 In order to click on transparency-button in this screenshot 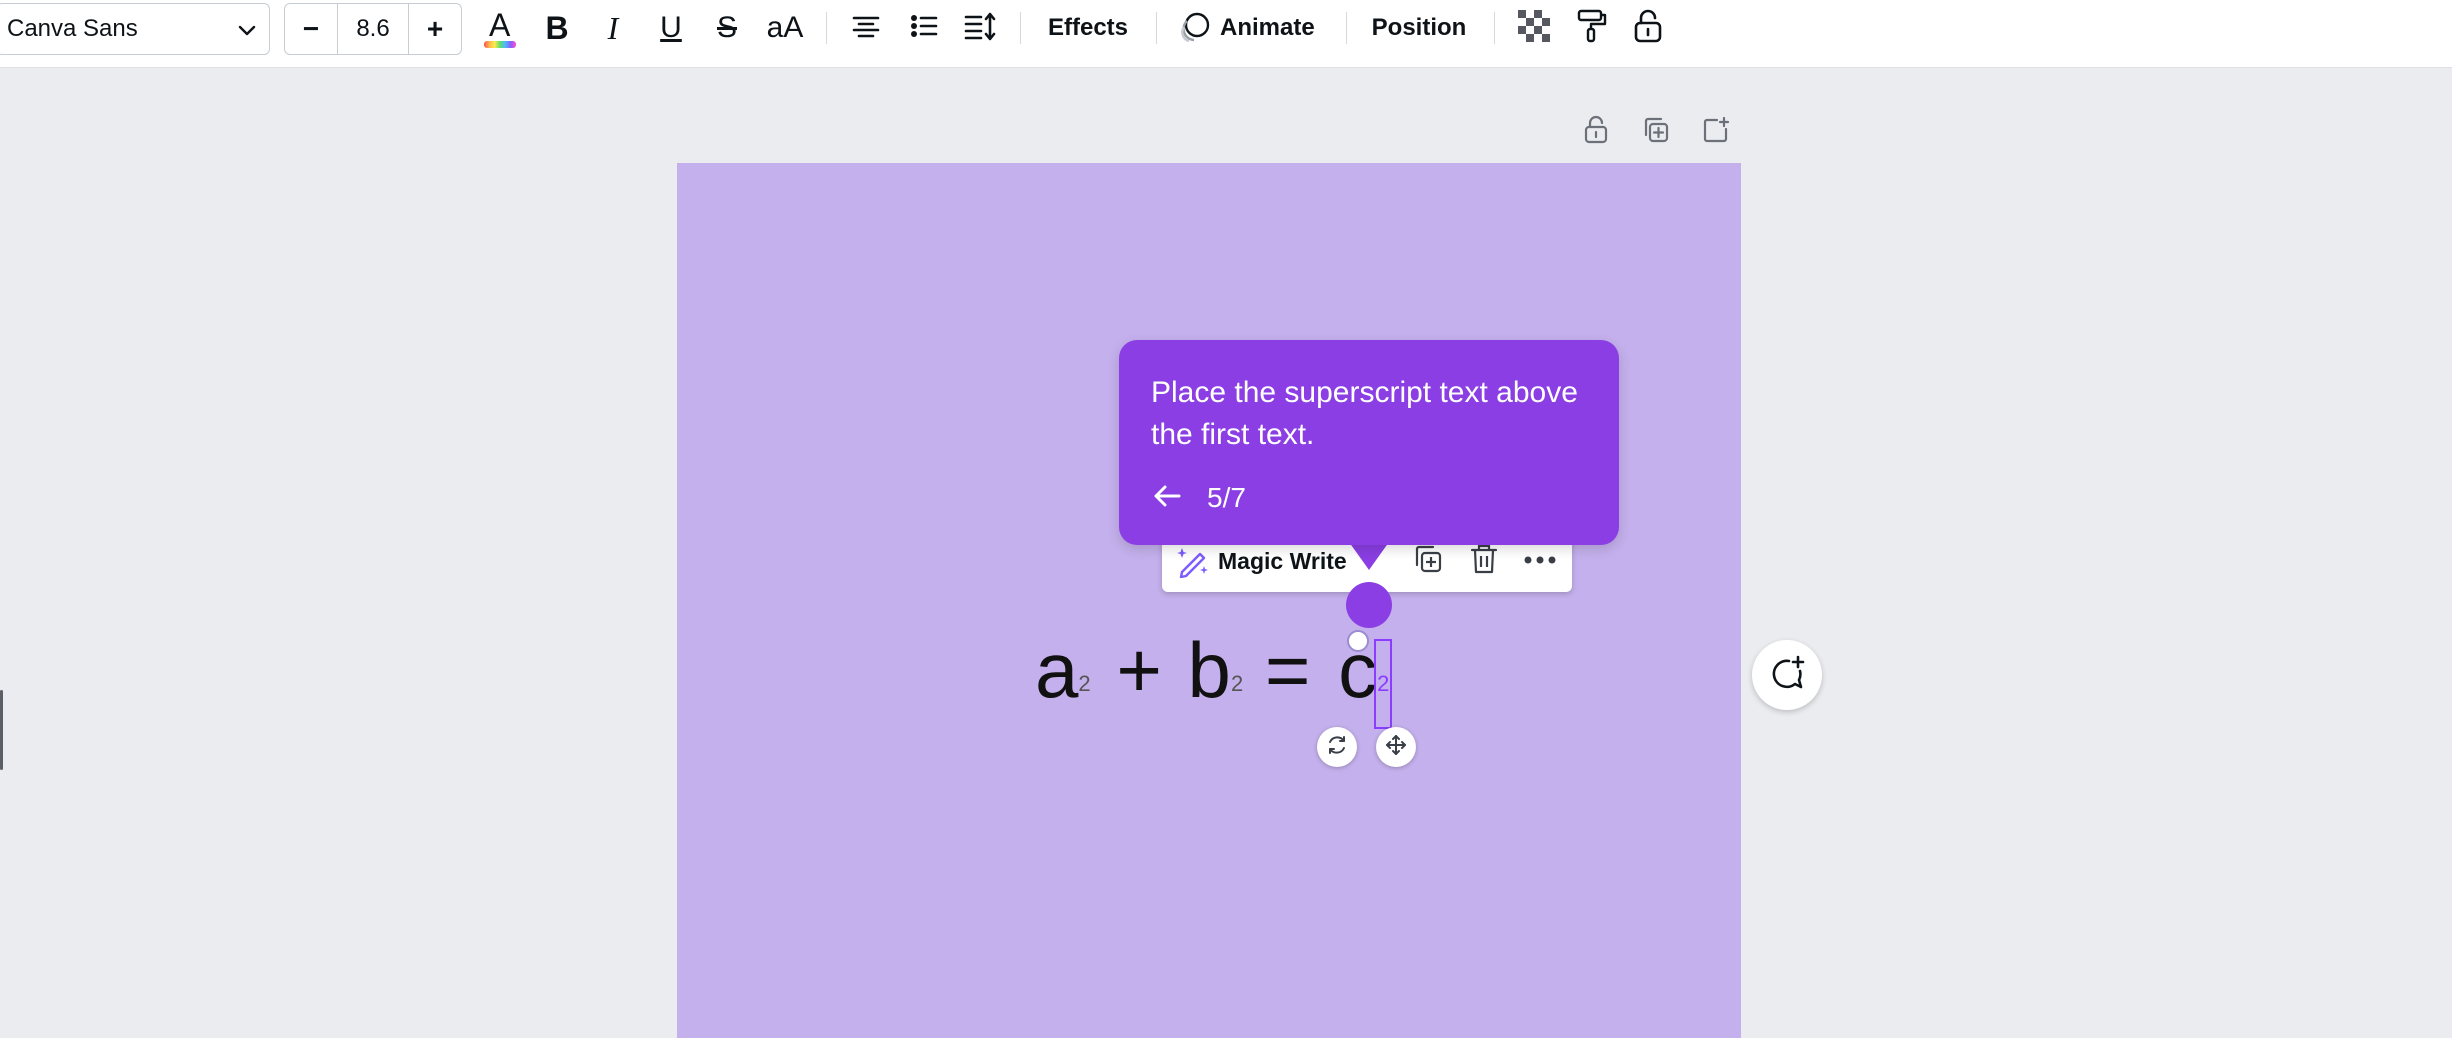, I will do `click(1534, 28)`.